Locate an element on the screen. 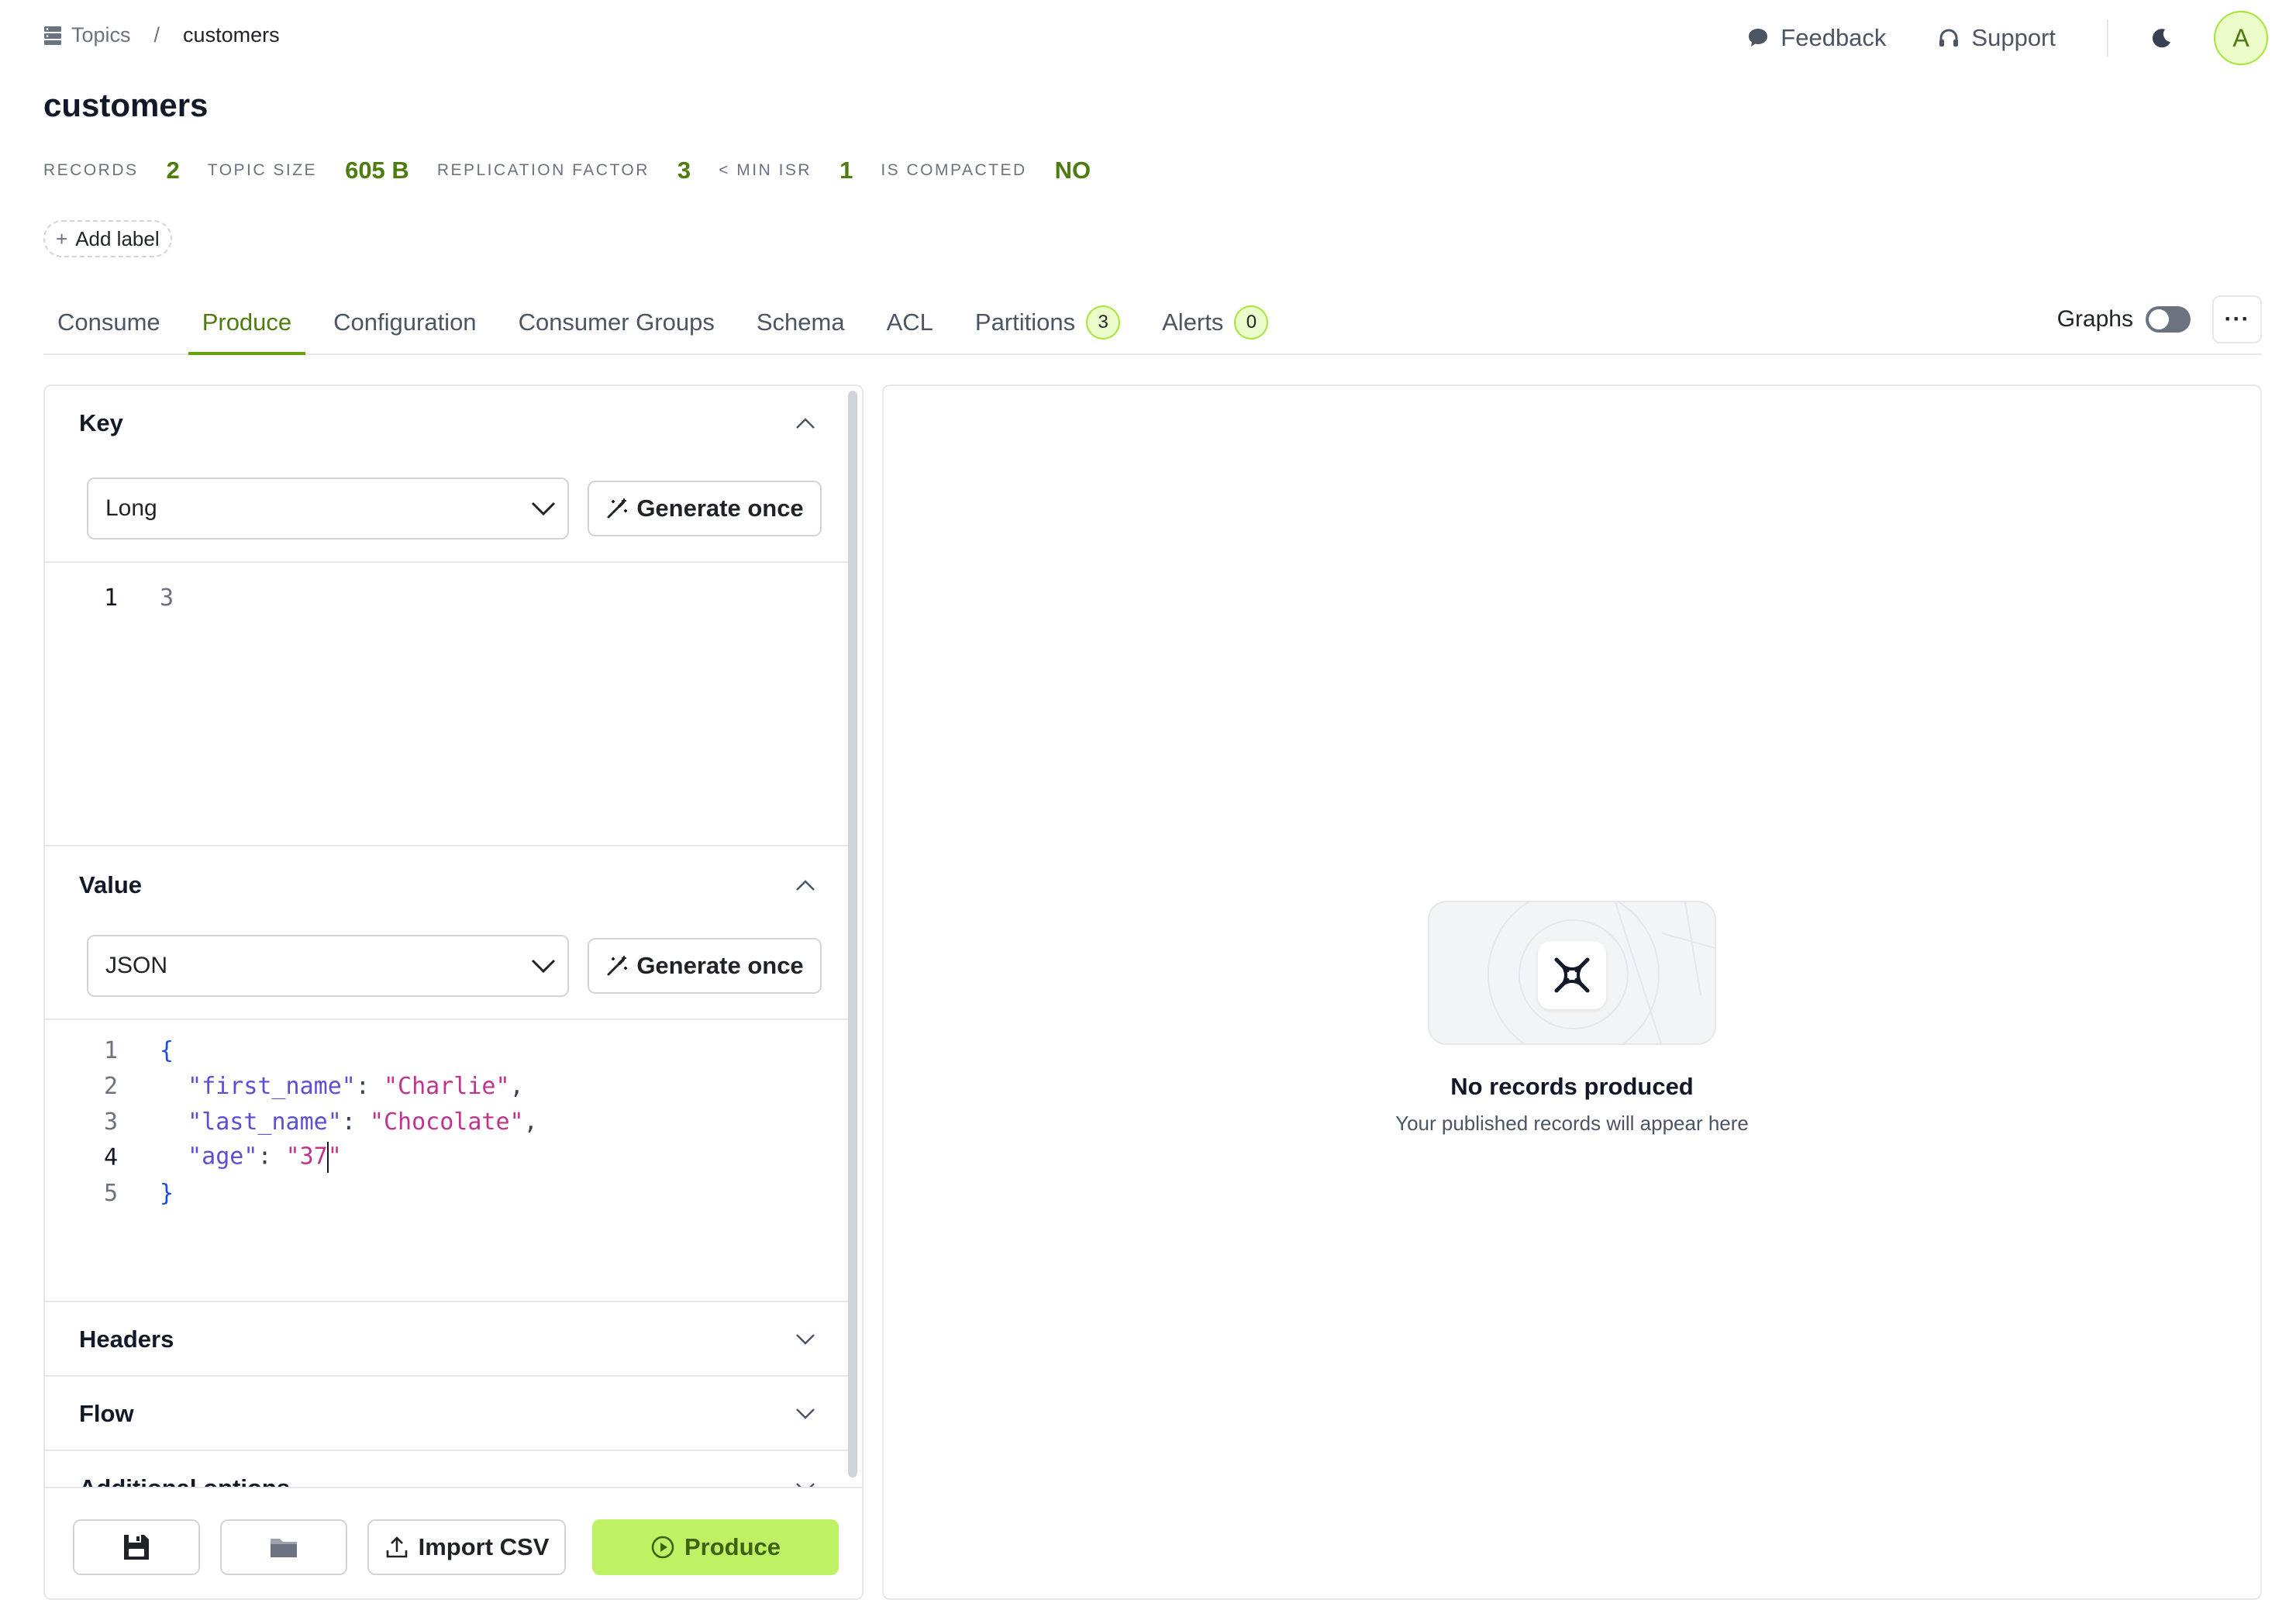  stat-records-label: RECORDS is located at coordinates (91, 170).